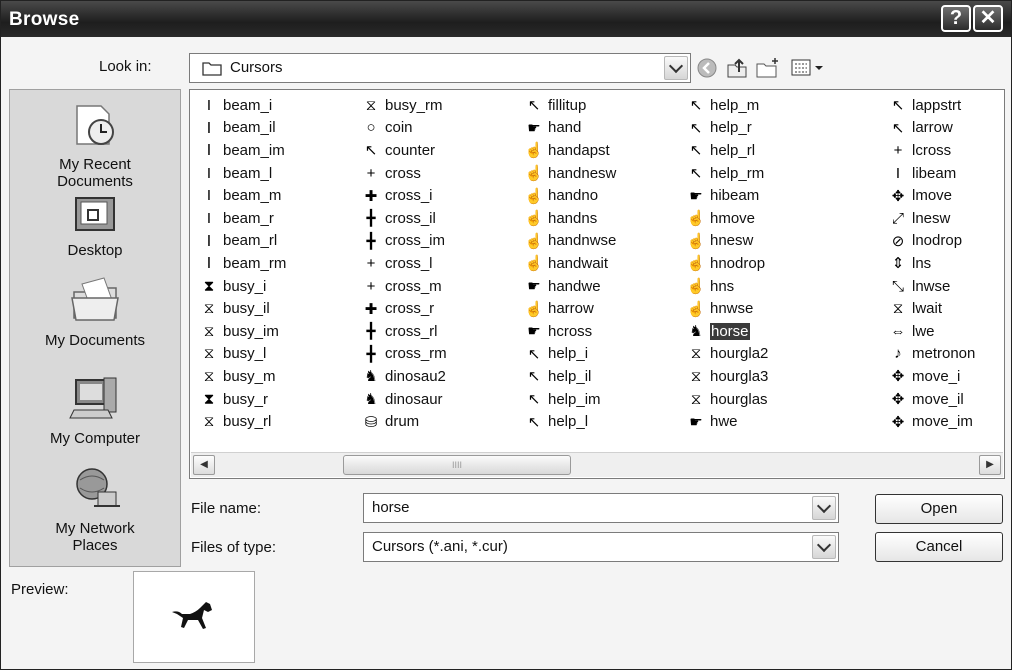 Image resolution: width=1012 pixels, height=670 pixels. Describe the element at coordinates (242, 399) in the screenshot. I see `file-item-busy-r: ⧗ busy_r` at that location.